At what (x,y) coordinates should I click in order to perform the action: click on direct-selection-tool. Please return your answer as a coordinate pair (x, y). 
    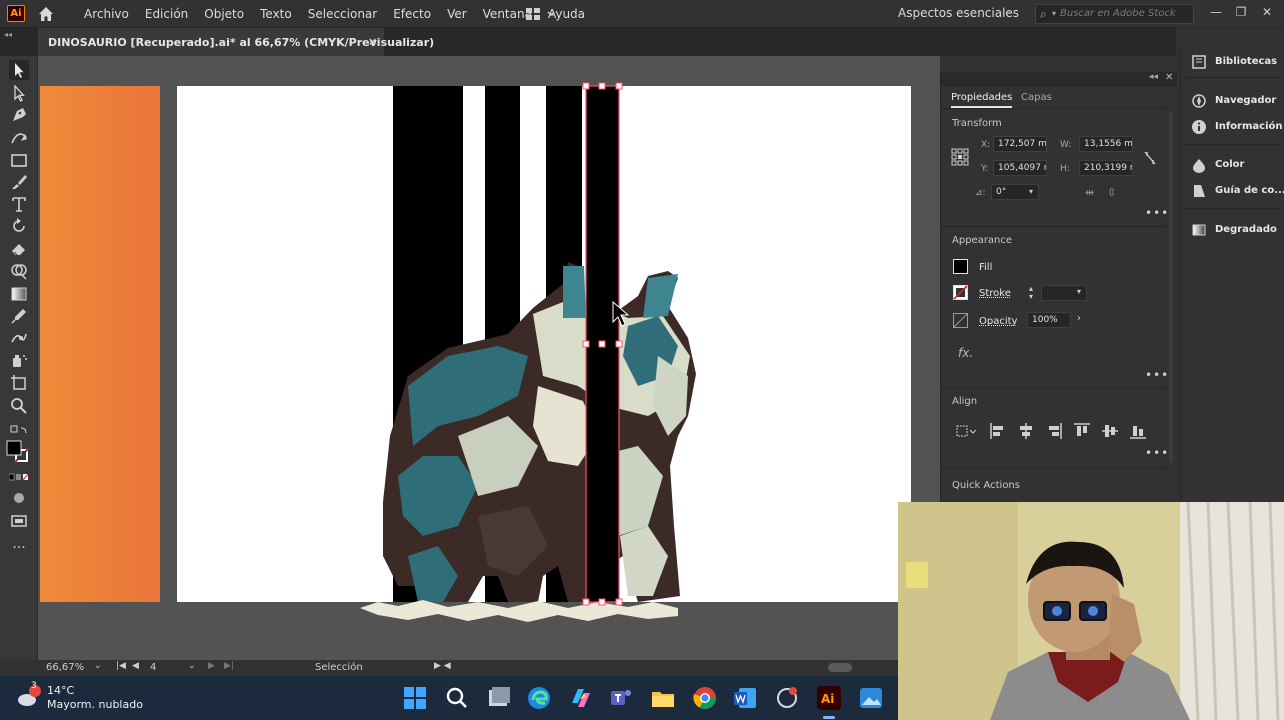
    Looking at the image, I should click on (19, 93).